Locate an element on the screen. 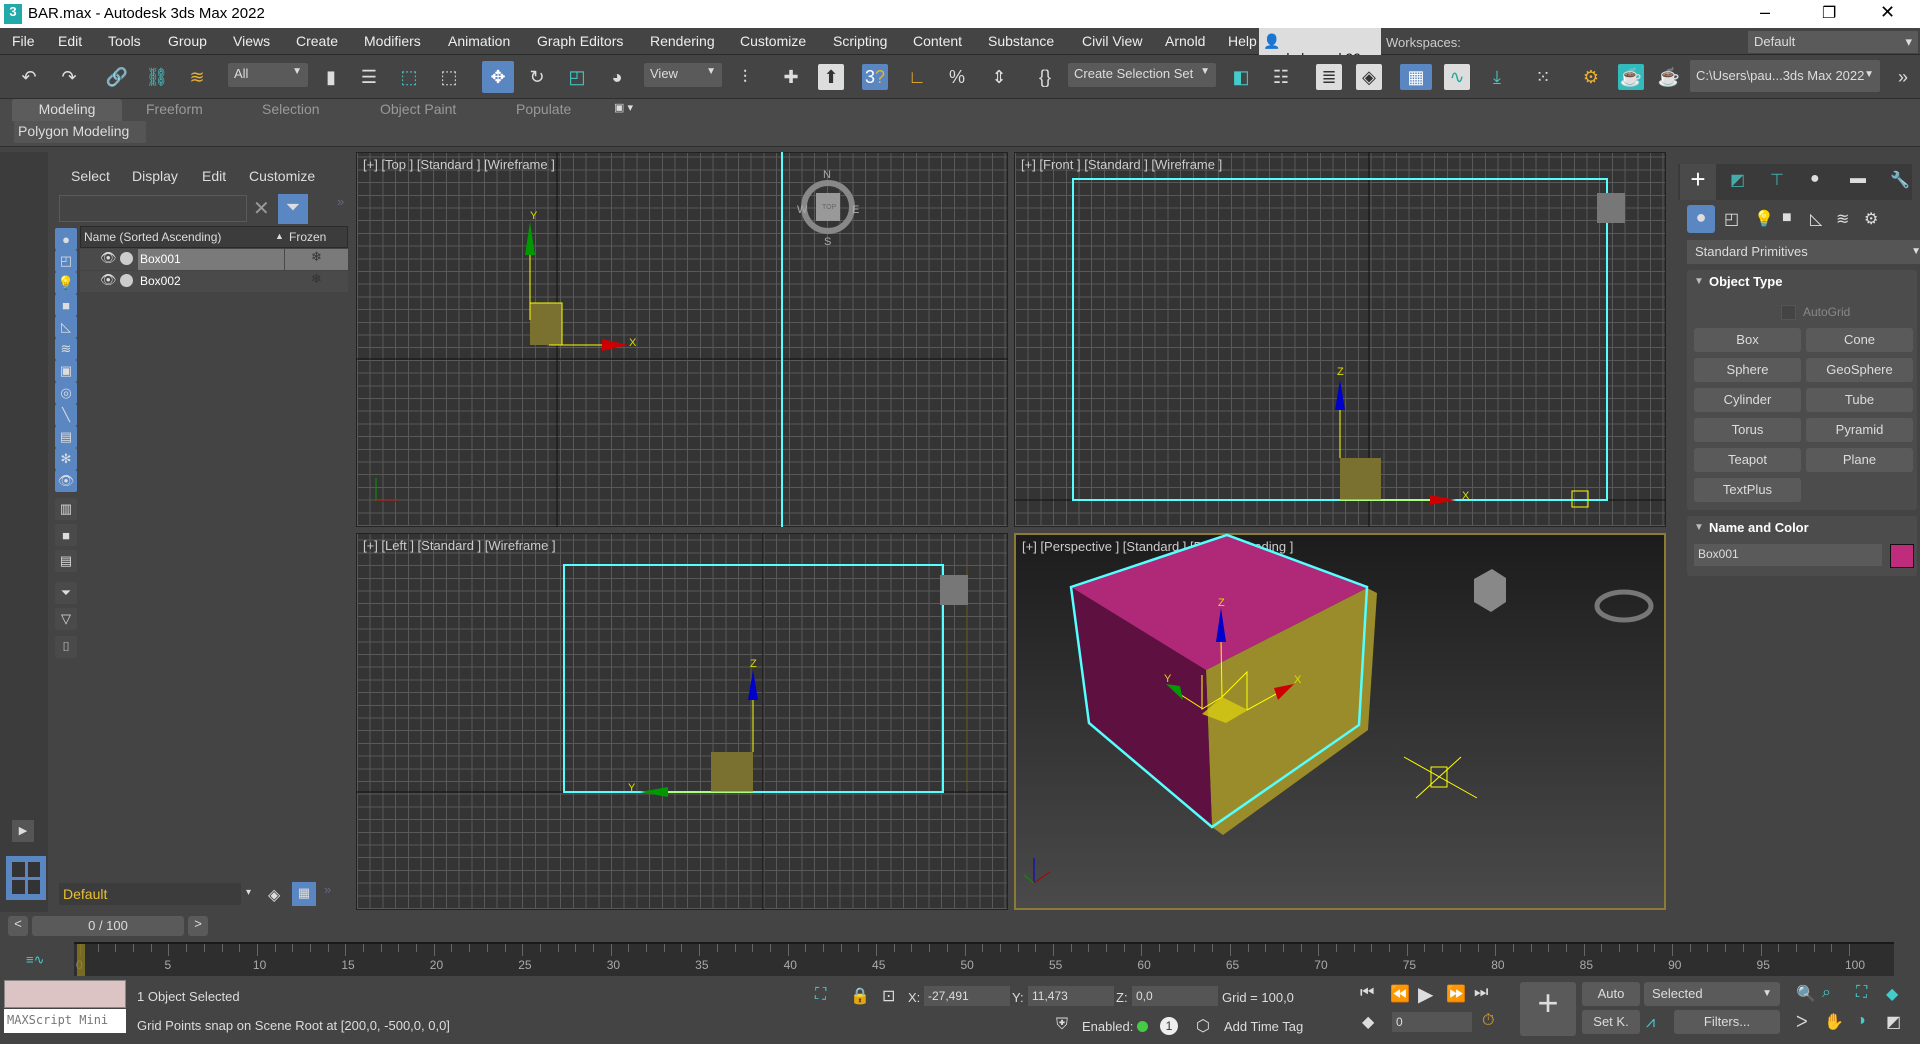 Image resolution: width=1920 pixels, height=1044 pixels. frozen-snowflake-icon: ❄ is located at coordinates (316, 281).